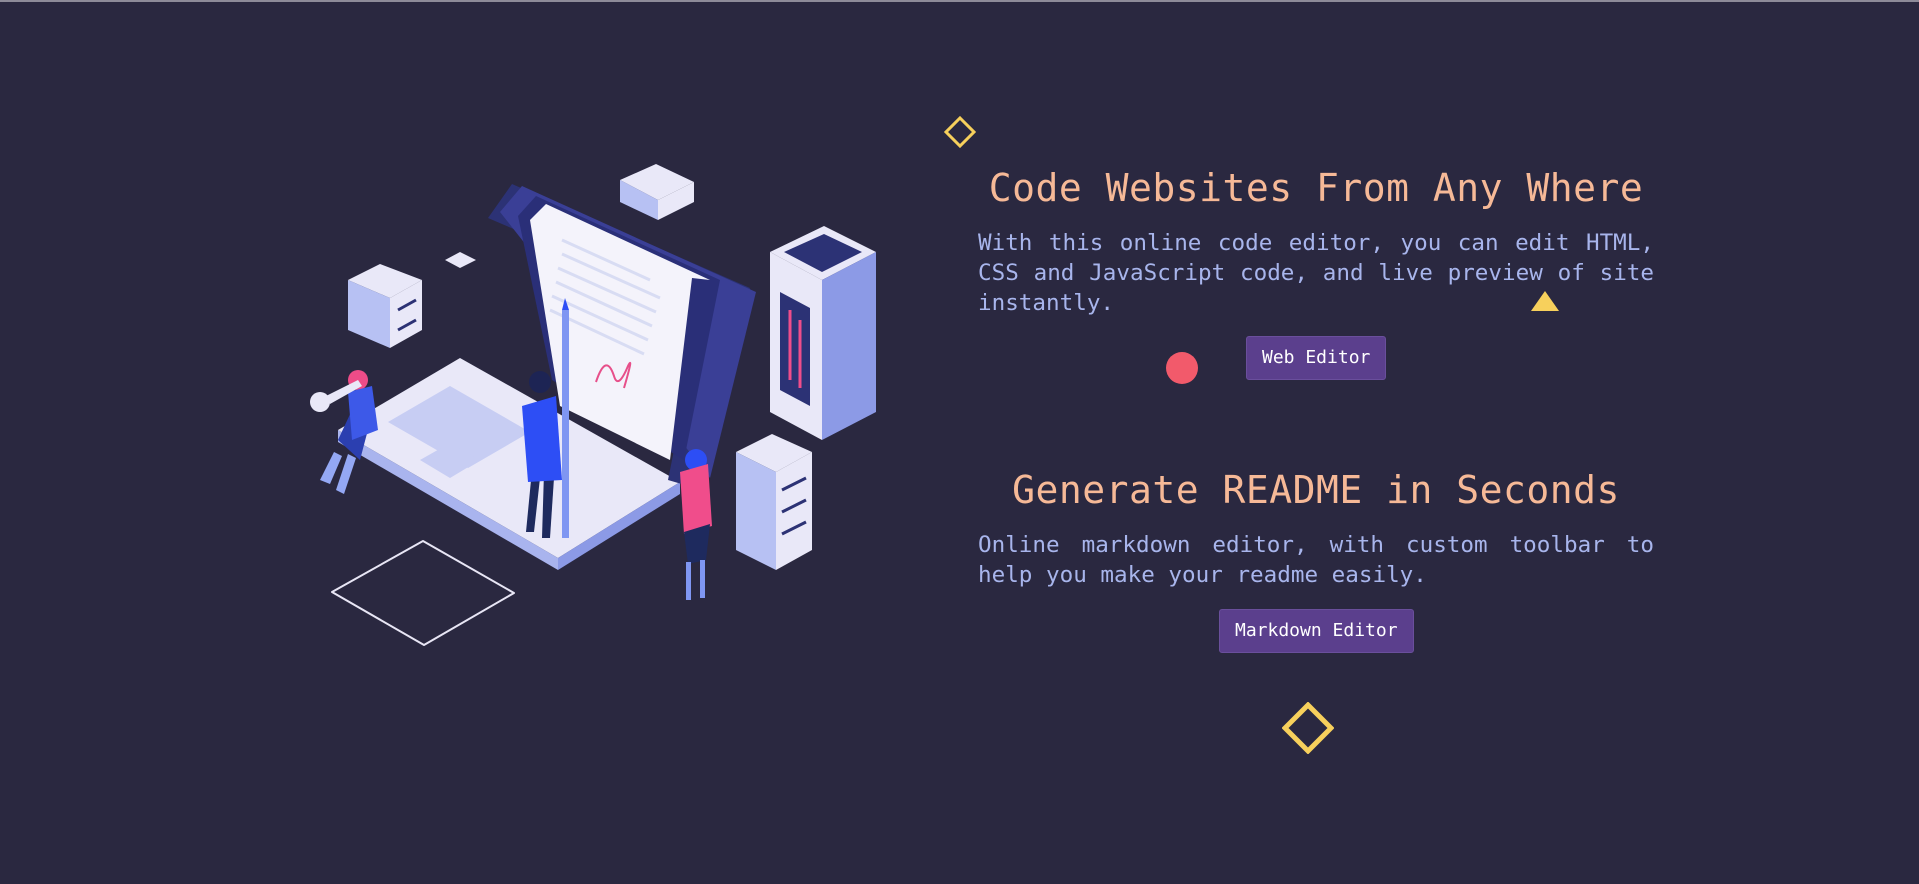  Describe the element at coordinates (959, 1) in the screenshot. I see `top-border` at that location.